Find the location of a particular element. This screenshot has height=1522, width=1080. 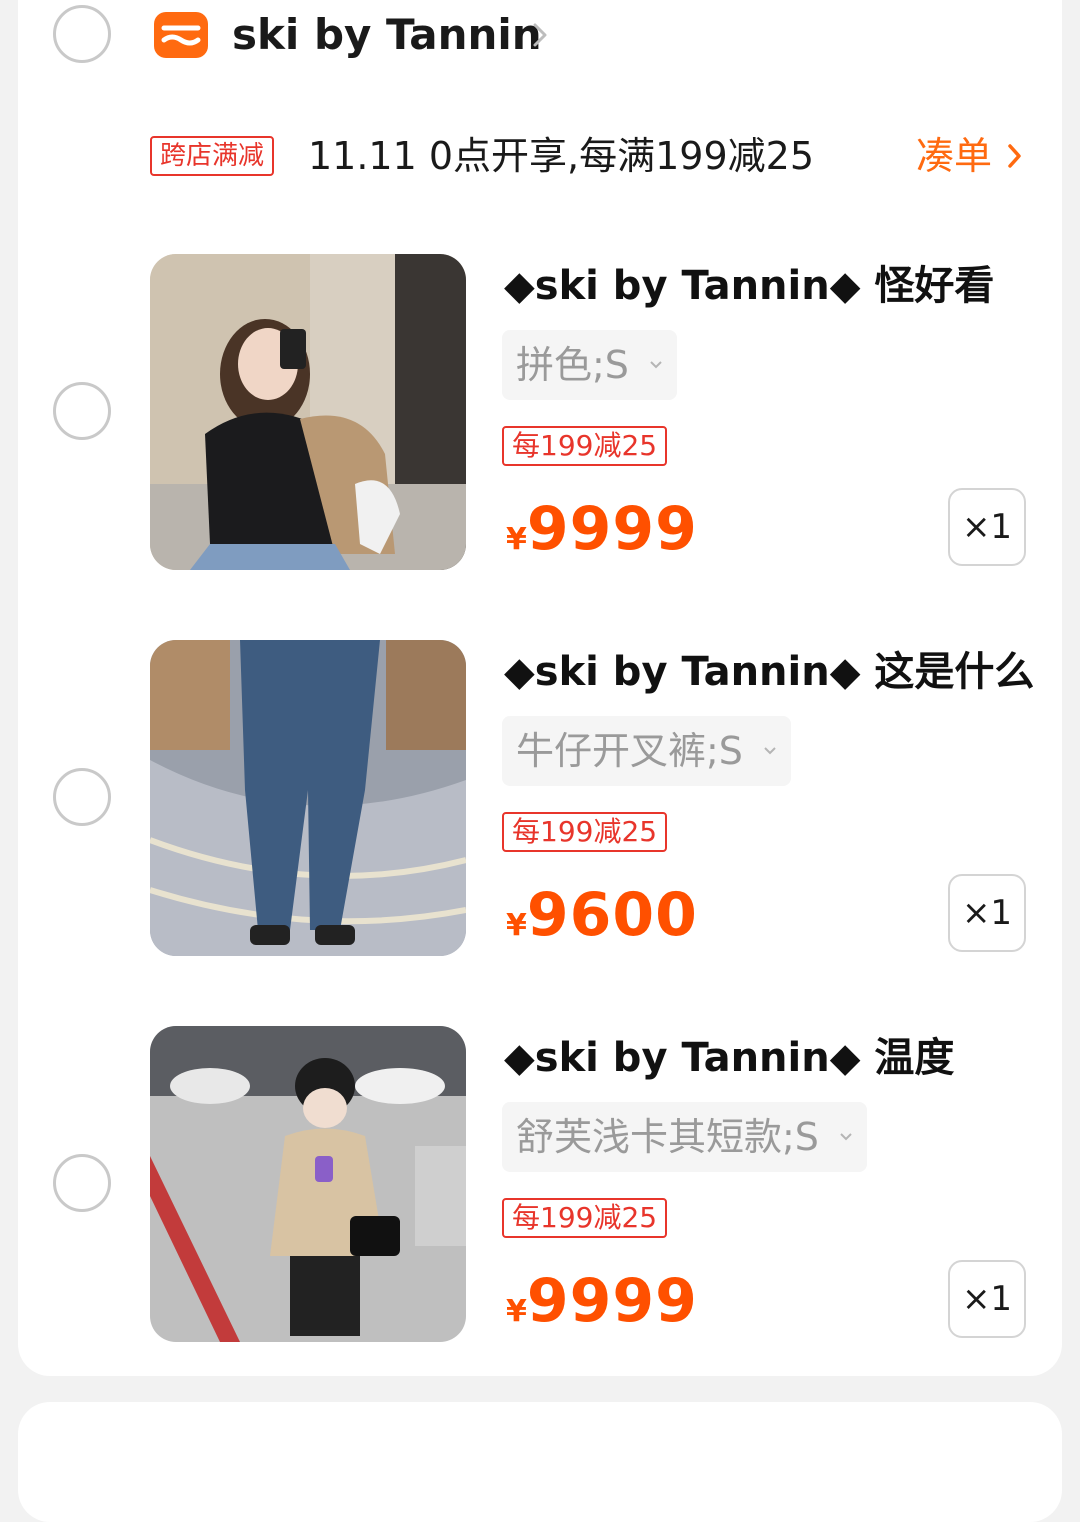

item-sku-label: 牛仔开叉裤;S is located at coordinates (629, 751).